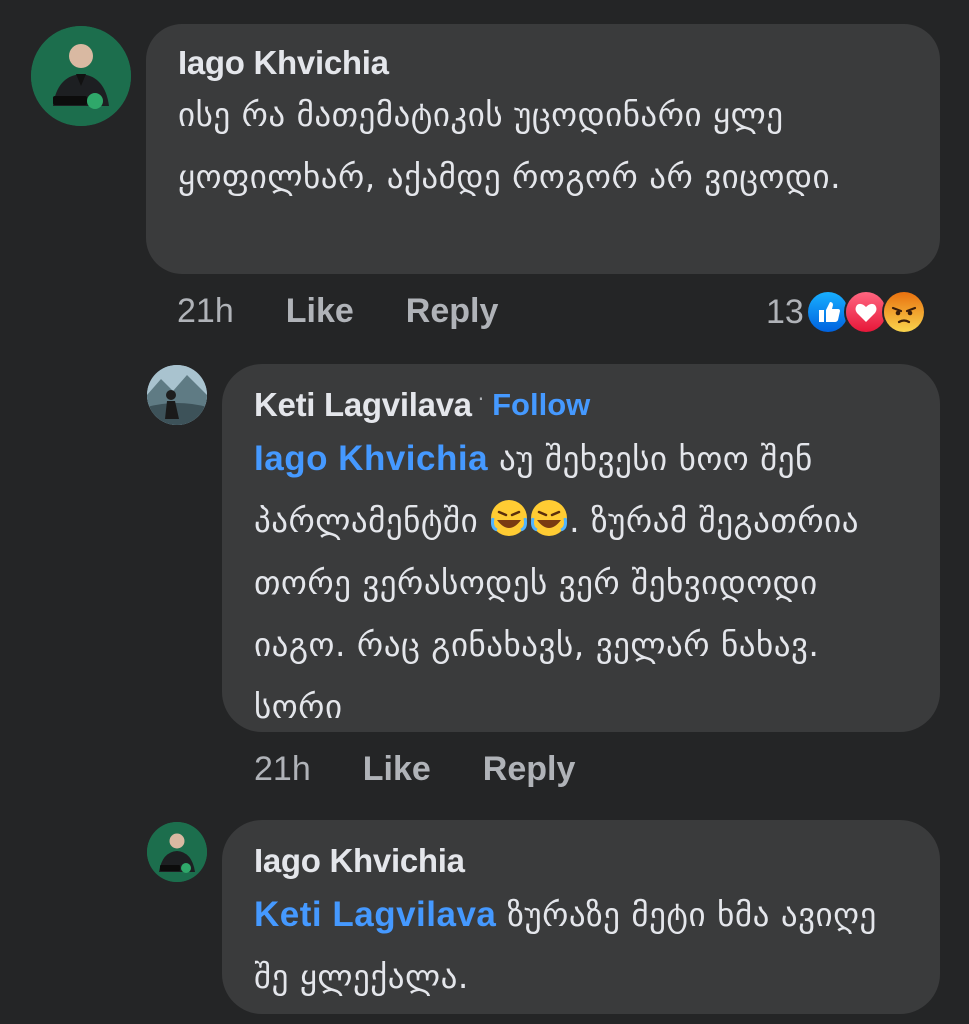  I want to click on reaction-icons, so click(865, 312).